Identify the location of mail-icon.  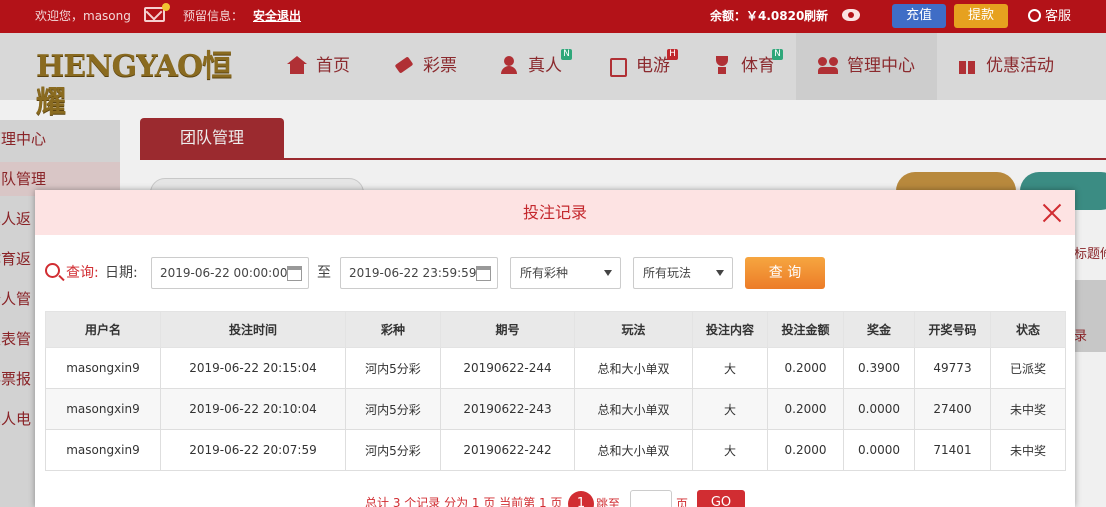
(157, 12).